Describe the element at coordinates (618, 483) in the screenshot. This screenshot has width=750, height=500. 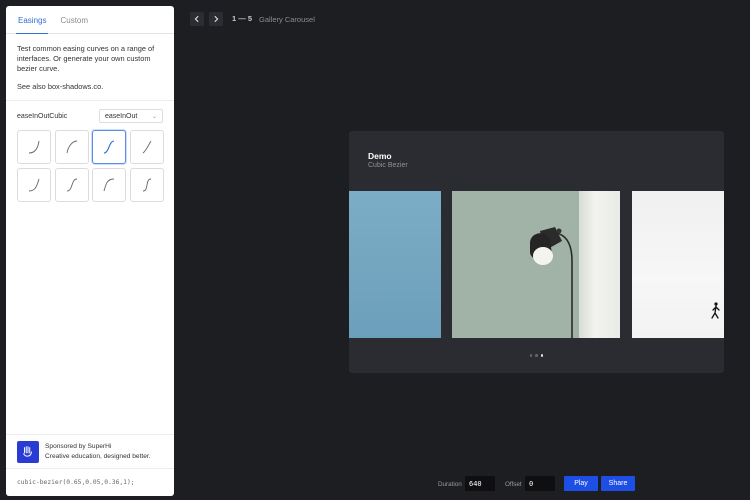
I see `share-button: Share` at that location.